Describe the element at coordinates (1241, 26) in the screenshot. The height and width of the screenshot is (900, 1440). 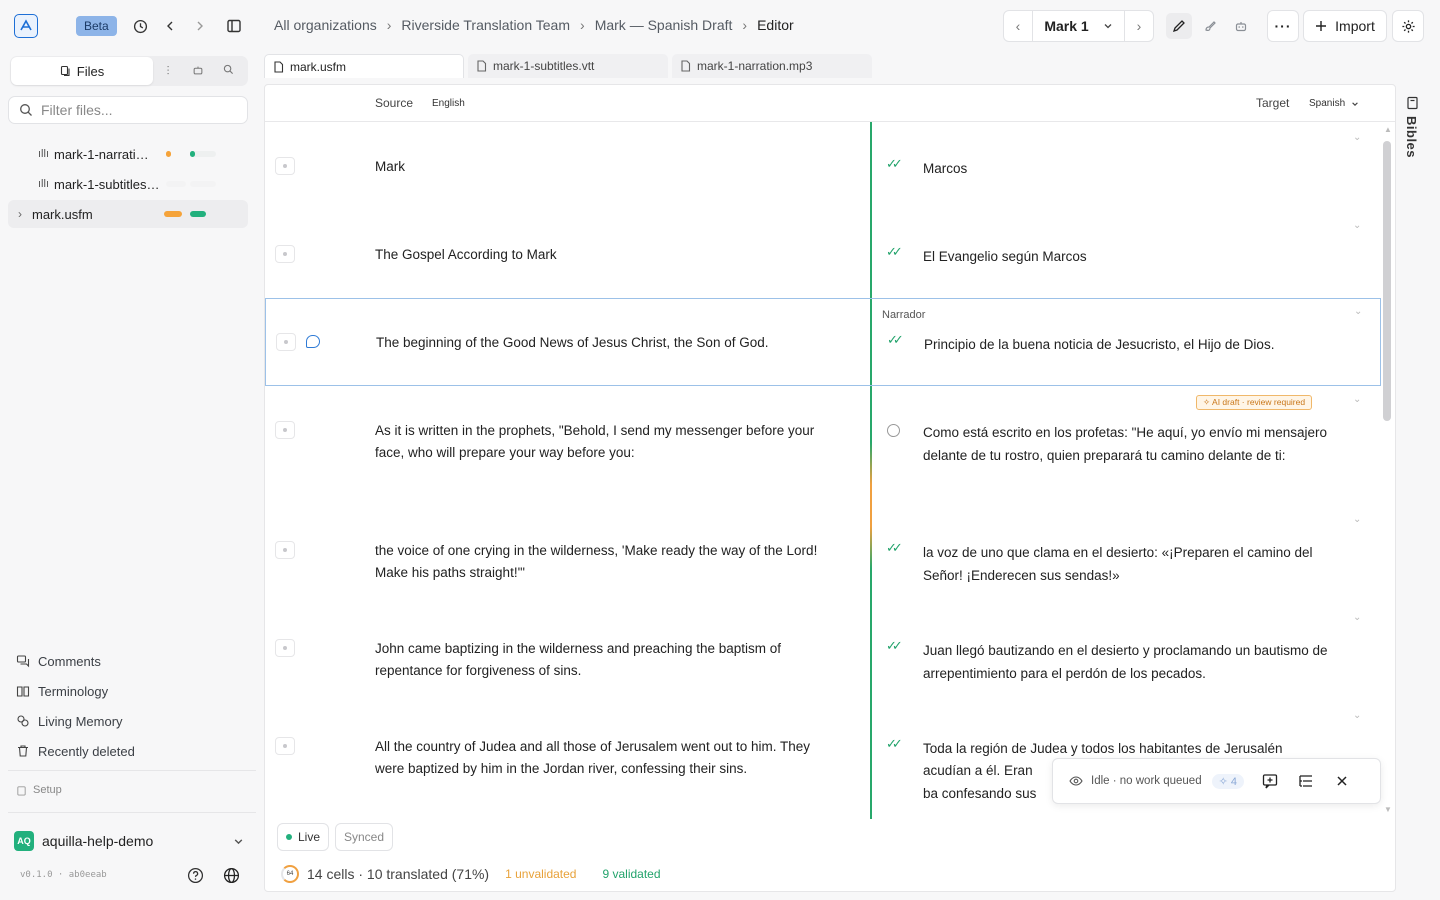
I see `robot-icon` at that location.